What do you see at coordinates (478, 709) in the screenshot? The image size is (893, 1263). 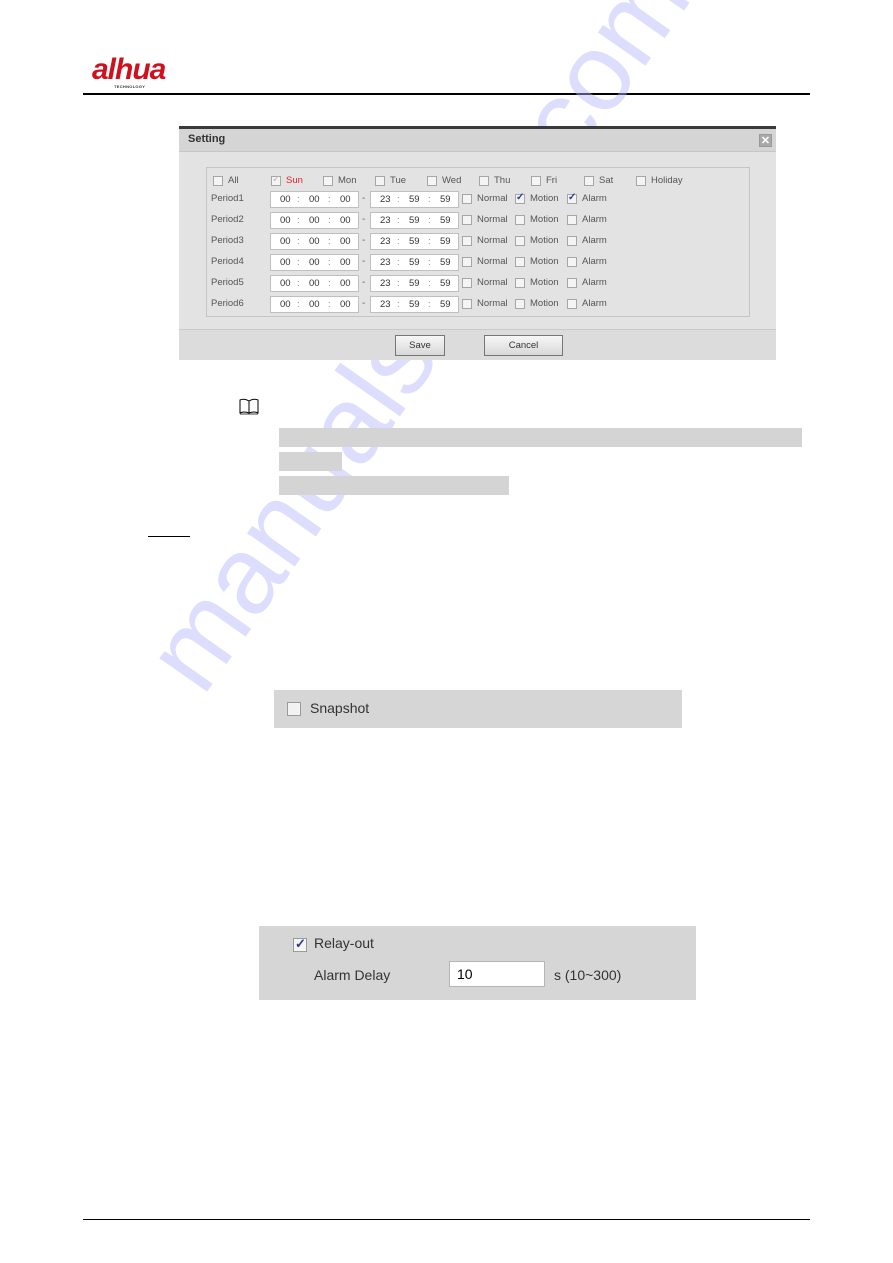 I see `snapshot-panel: Snapshot` at bounding box center [478, 709].